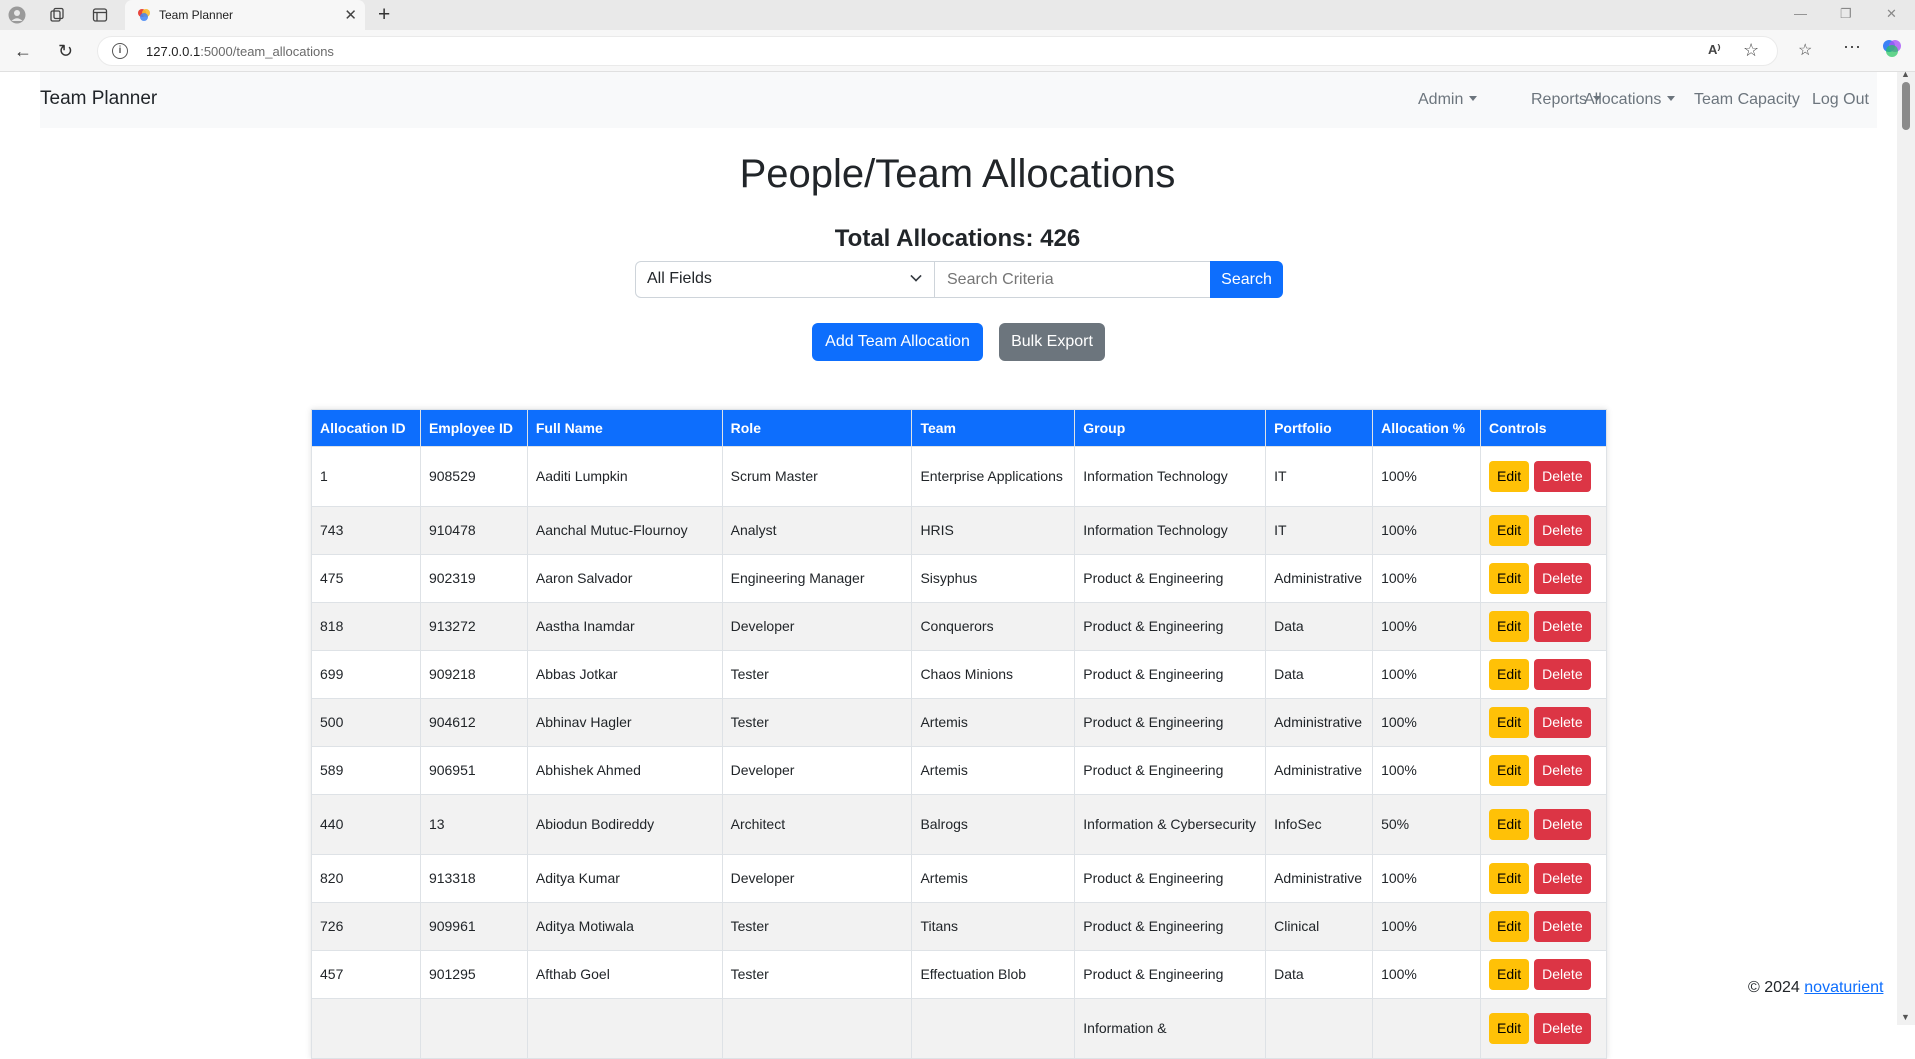  I want to click on table-cell: 13, so click(473, 824).